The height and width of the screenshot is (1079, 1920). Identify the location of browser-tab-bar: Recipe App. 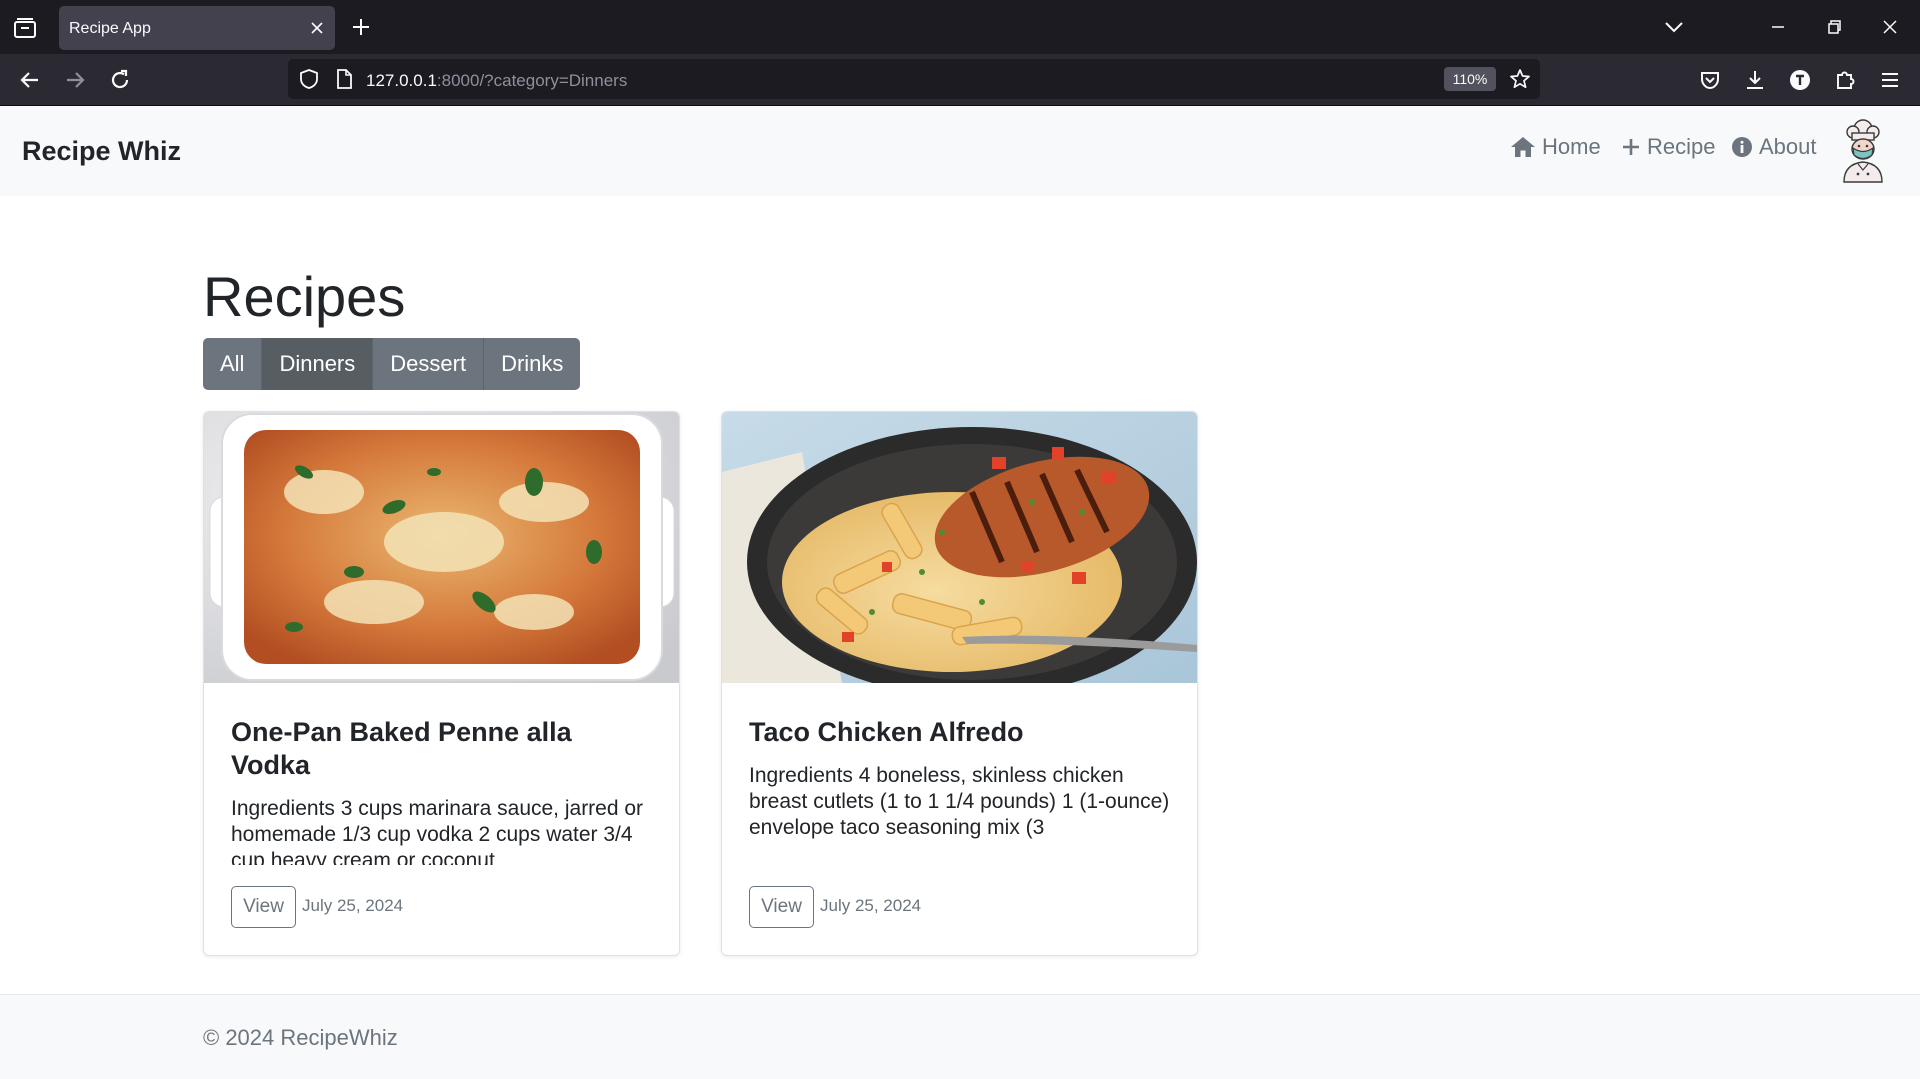
(960, 27).